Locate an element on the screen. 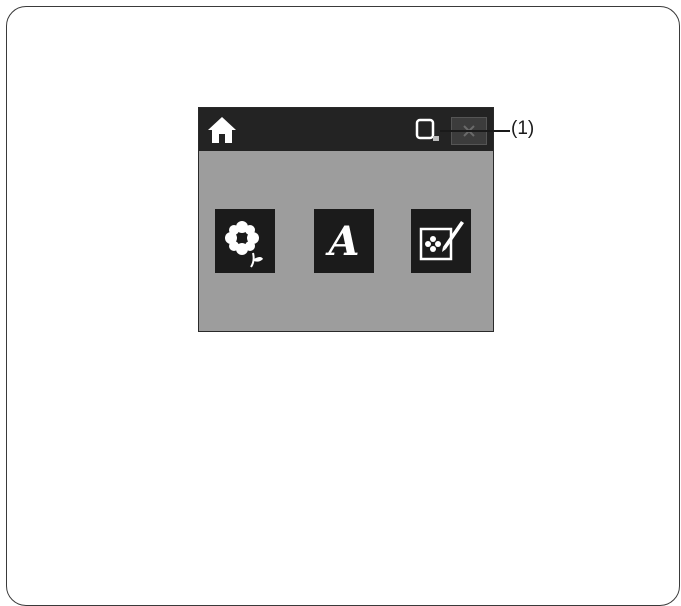 Image resolution: width=681 pixels, height=606 pixels. svg-text: A is located at coordinates (341, 241).